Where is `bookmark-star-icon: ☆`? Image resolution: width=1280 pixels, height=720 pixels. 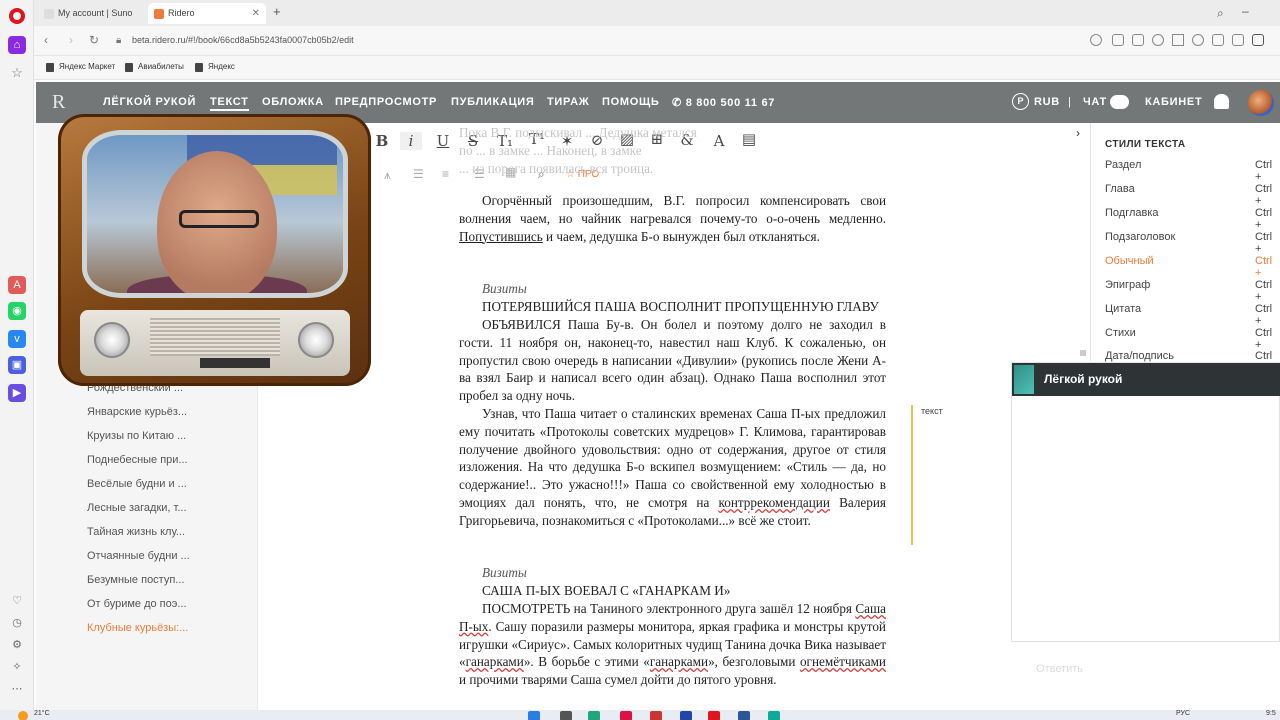
bookmark-star-icon: ☆ is located at coordinates (17, 73).